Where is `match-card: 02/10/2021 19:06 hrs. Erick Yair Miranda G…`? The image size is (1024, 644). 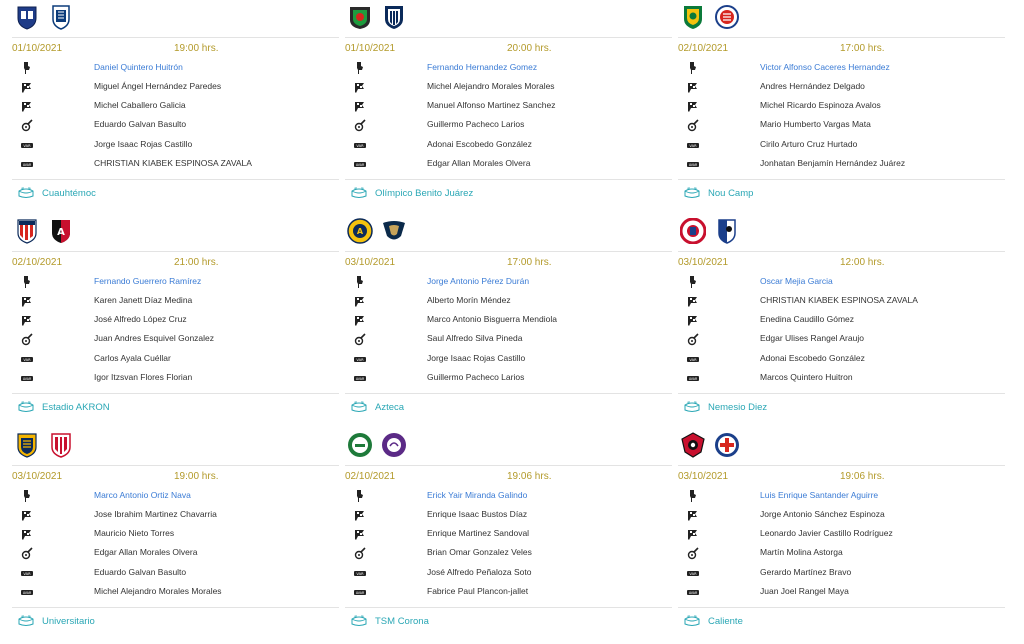 match-card: 02/10/2021 19:06 hrs. Erick Yair Miranda G… is located at coordinates (508, 537).